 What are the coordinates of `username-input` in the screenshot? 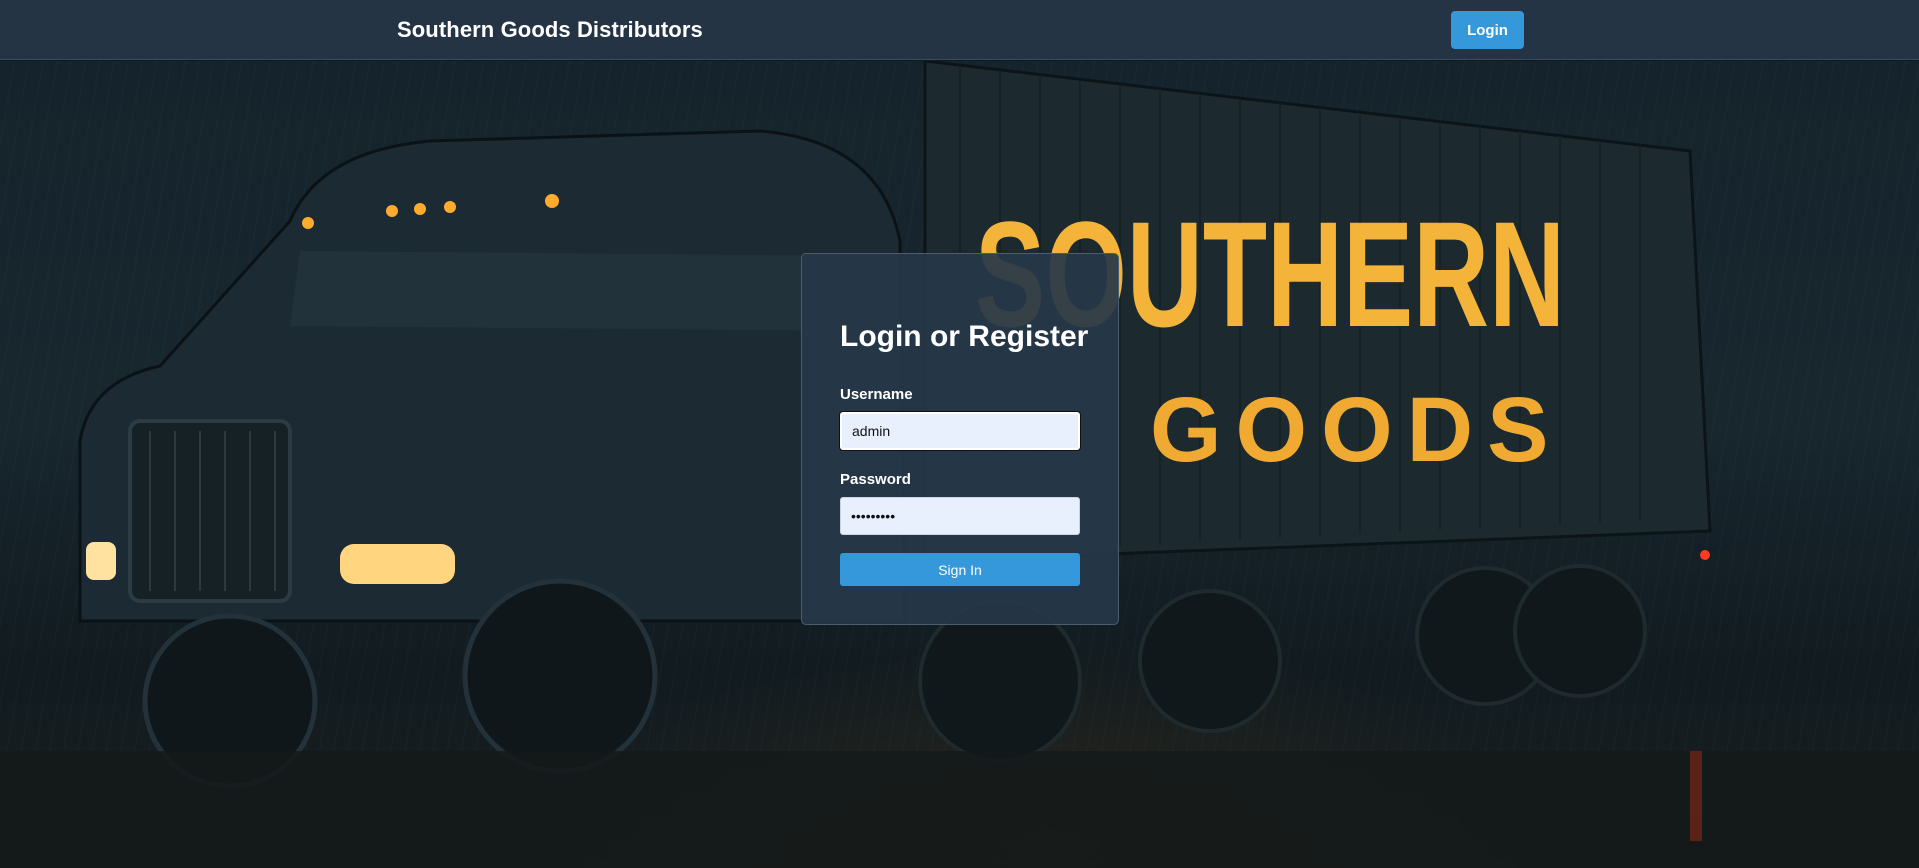 It's located at (960, 431).